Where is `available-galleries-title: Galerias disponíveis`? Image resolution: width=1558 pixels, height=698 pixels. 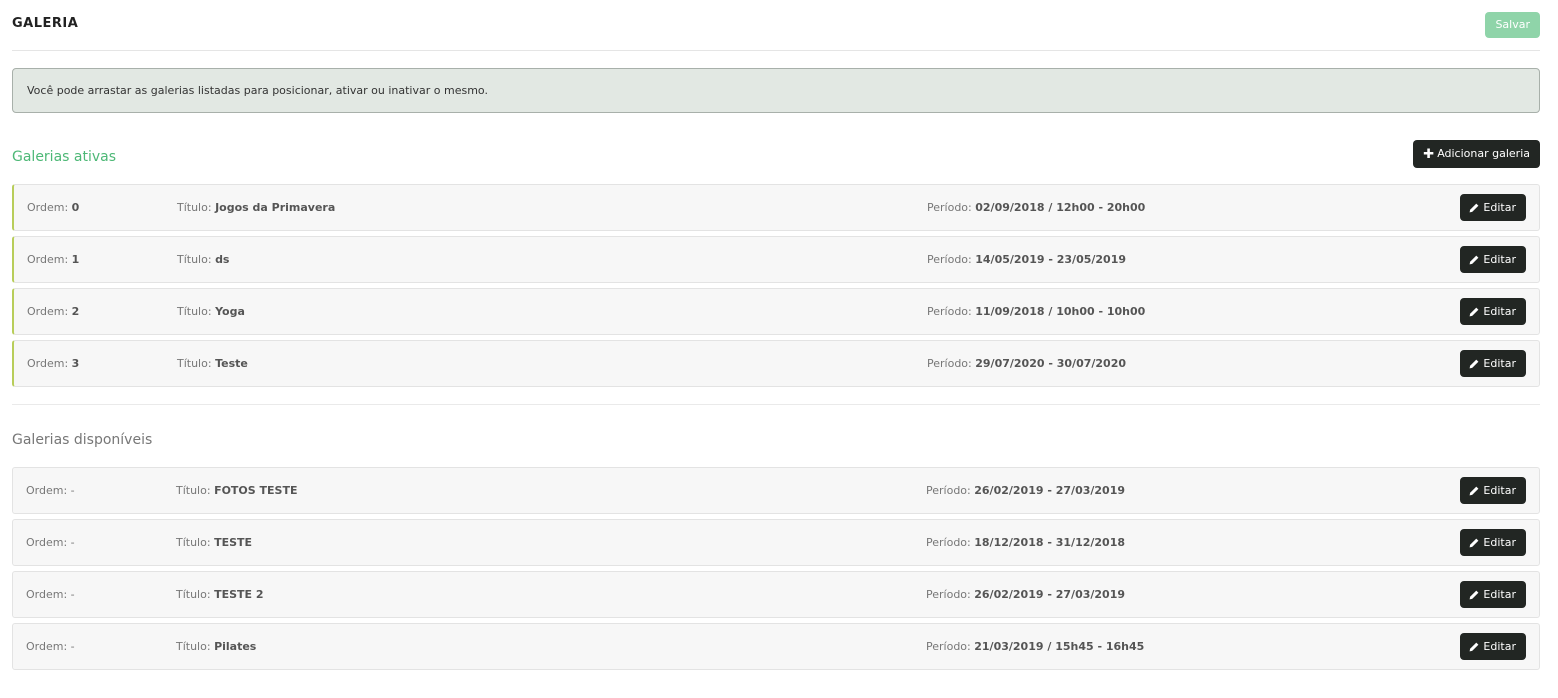
available-galleries-title: Galerias disponíveis is located at coordinates (82, 440).